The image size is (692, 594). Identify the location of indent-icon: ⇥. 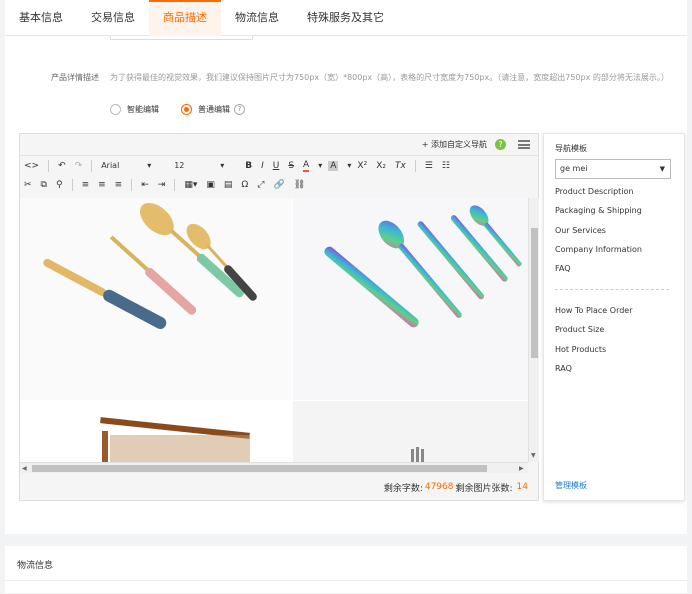
(162, 185).